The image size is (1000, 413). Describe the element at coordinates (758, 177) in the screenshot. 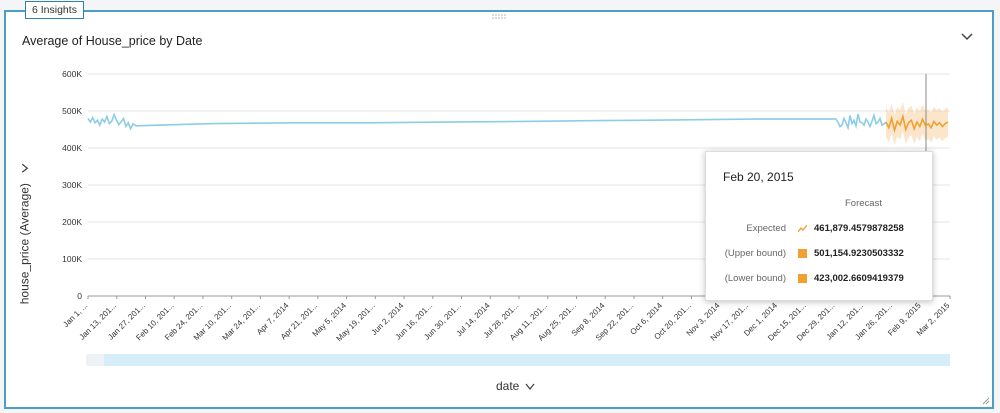

I see `tooltip-date: Feb 20, 2015` at that location.